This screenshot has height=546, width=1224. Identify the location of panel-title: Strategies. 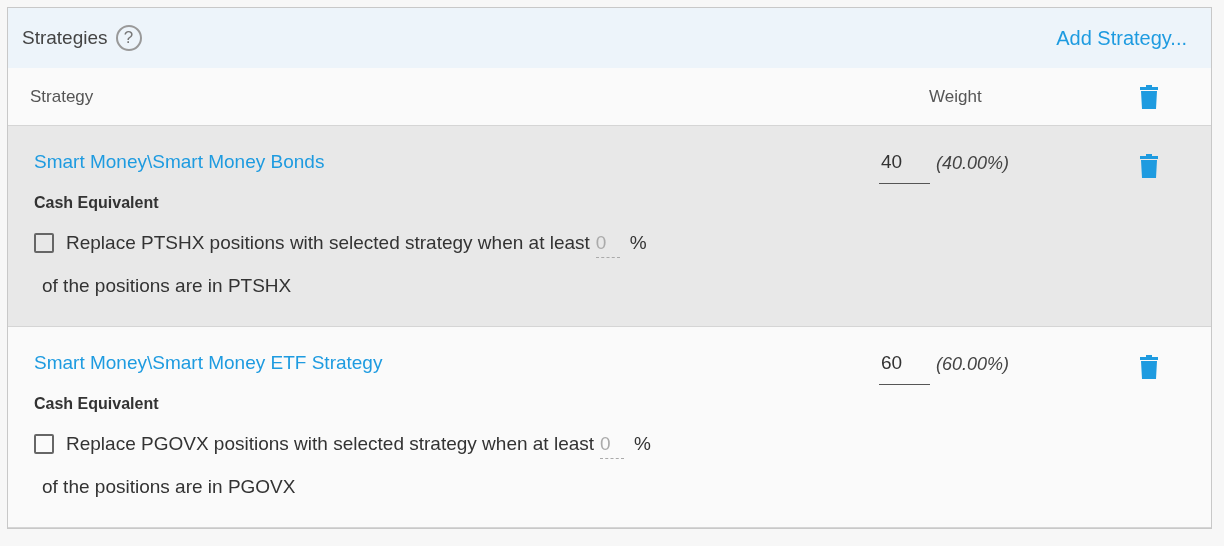
(65, 37).